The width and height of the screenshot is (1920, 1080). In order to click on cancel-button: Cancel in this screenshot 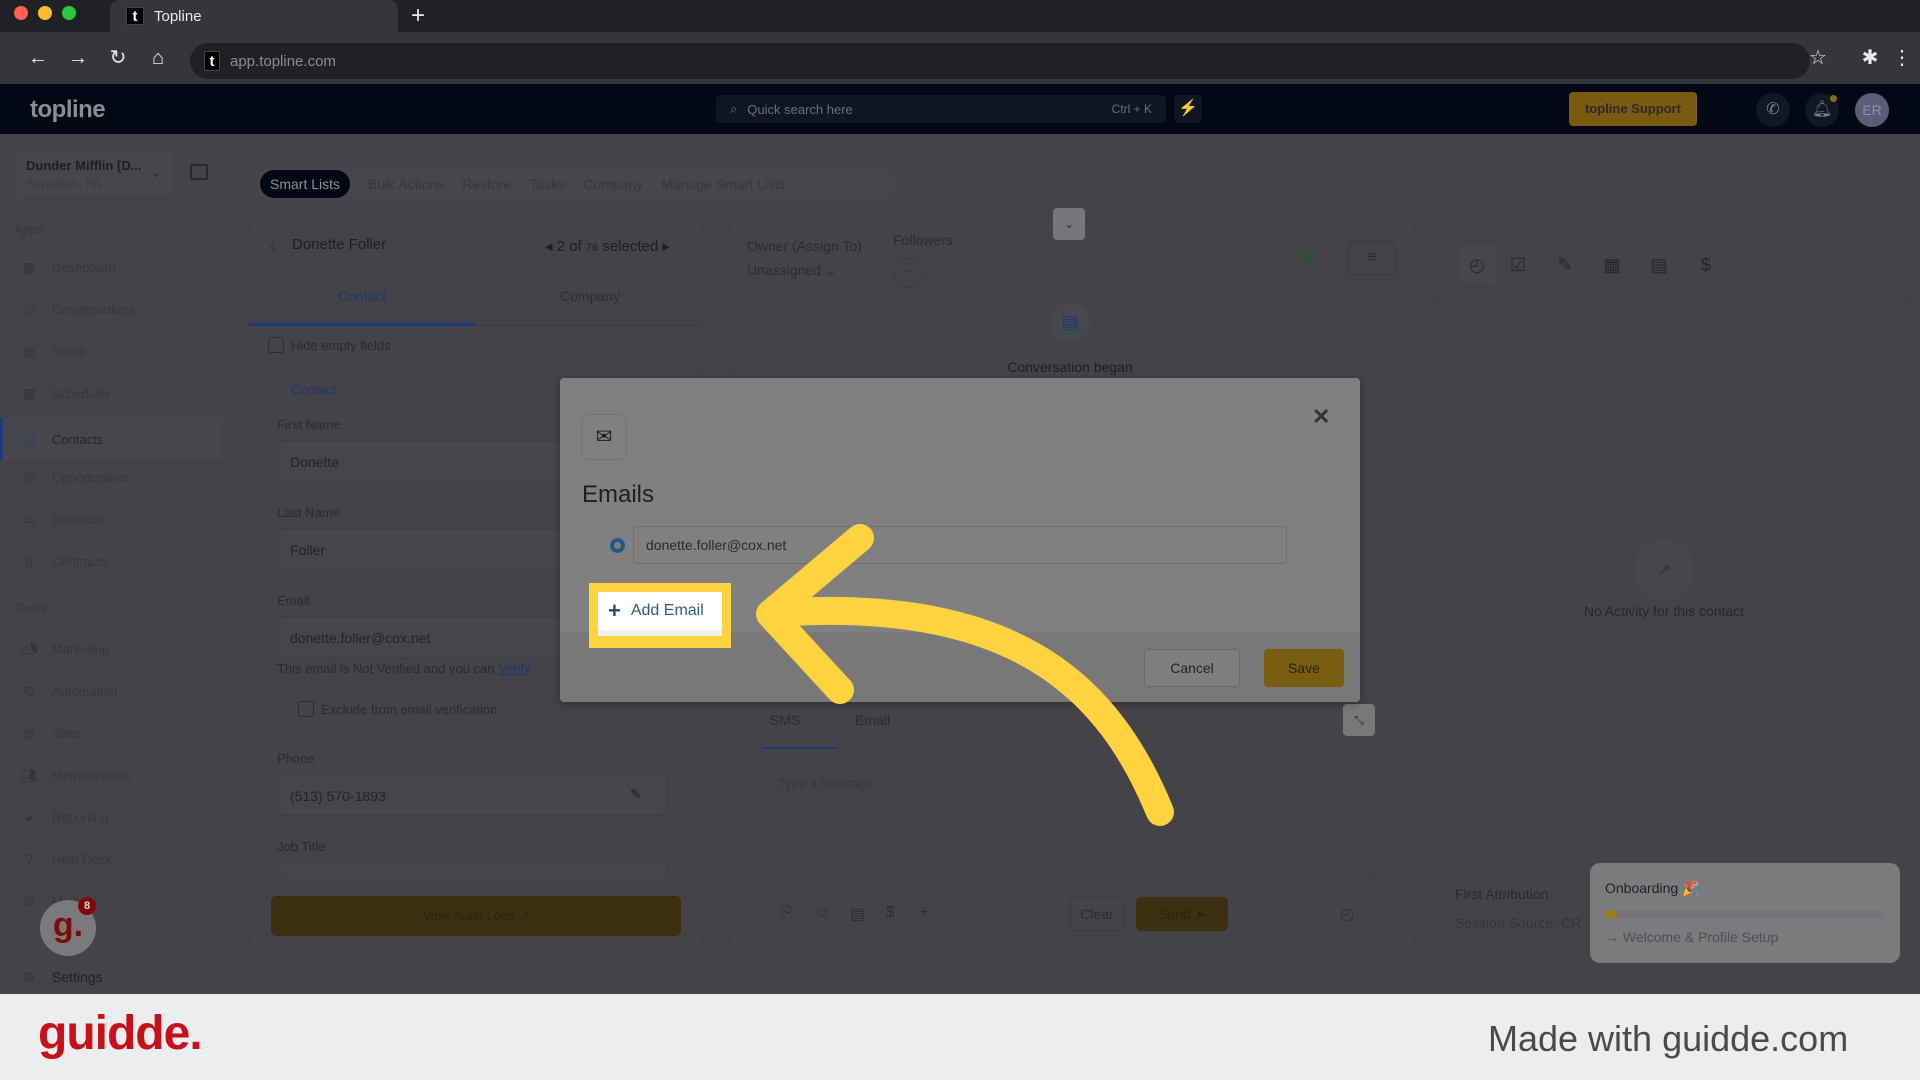, I will do `click(1192, 668)`.